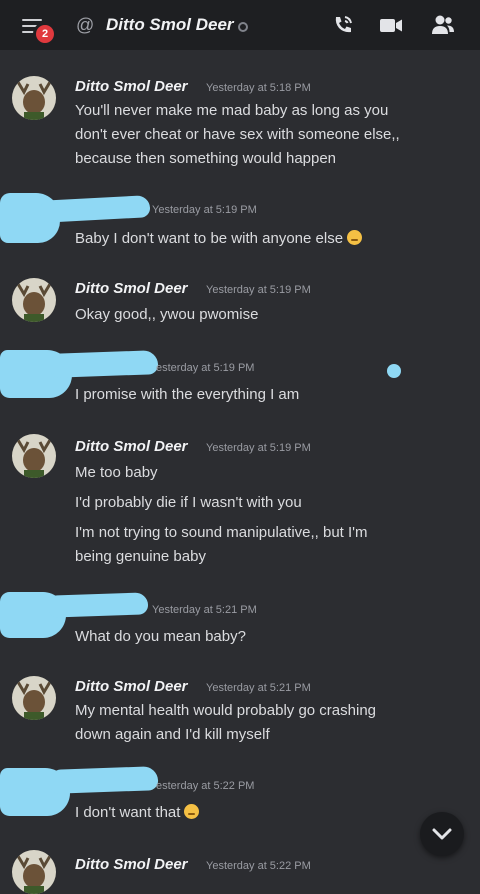 This screenshot has width=480, height=894. Describe the element at coordinates (219, 238) in the screenshot. I see `message-text: Baby I don't want to be with anyone else` at that location.